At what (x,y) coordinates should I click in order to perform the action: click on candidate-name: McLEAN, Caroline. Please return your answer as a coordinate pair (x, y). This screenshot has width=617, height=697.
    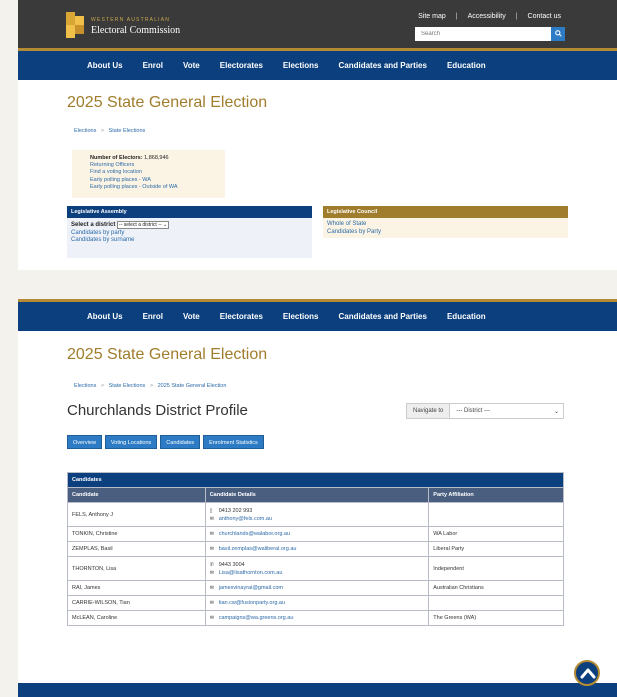
    Looking at the image, I should click on (136, 618).